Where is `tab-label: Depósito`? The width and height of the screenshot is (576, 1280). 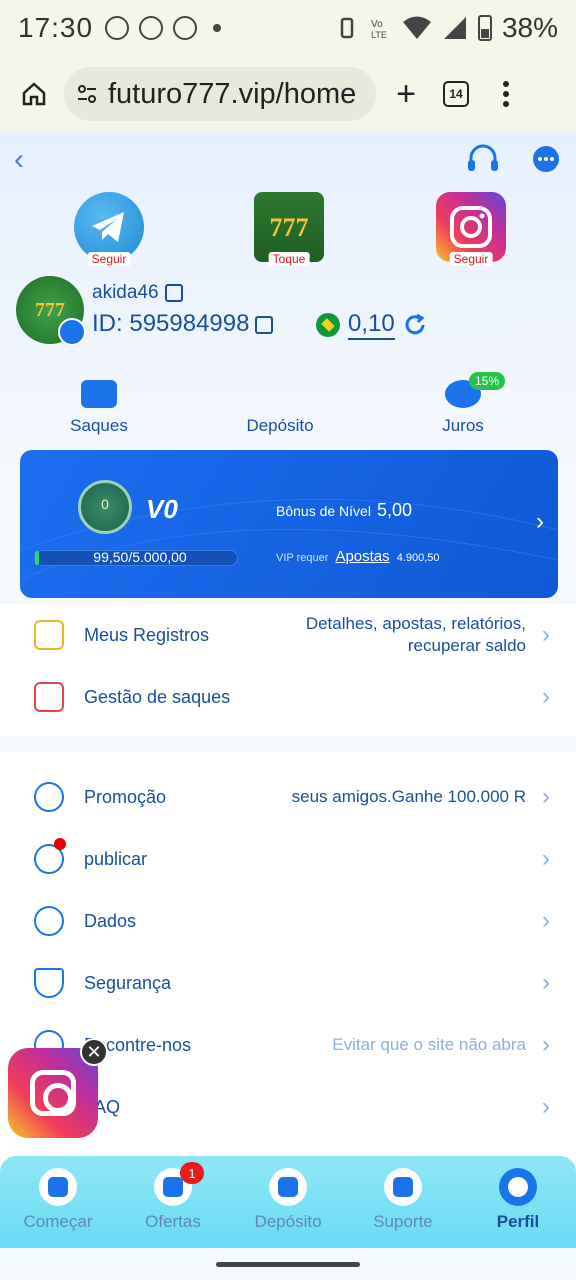
tab-label: Depósito is located at coordinates (288, 1221).